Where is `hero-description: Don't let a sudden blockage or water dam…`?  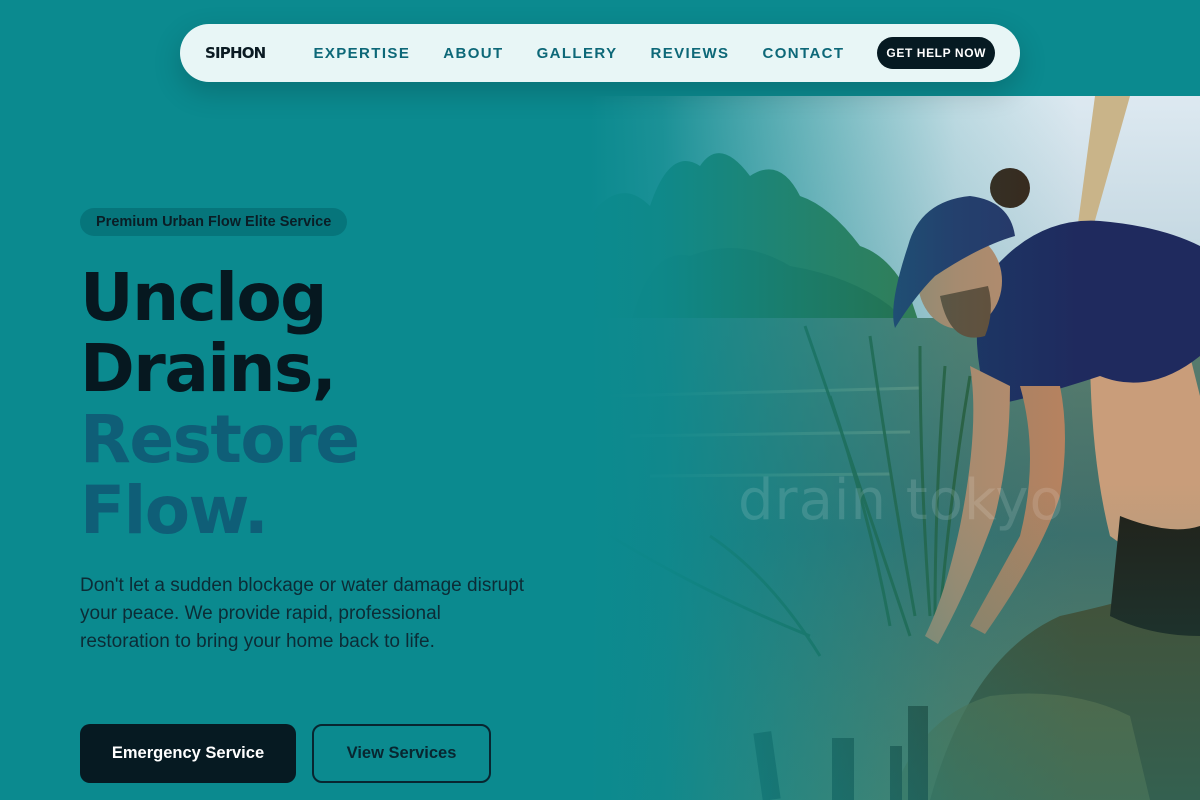
hero-description: Don't let a sudden blockage or water dam… is located at coordinates (302, 613).